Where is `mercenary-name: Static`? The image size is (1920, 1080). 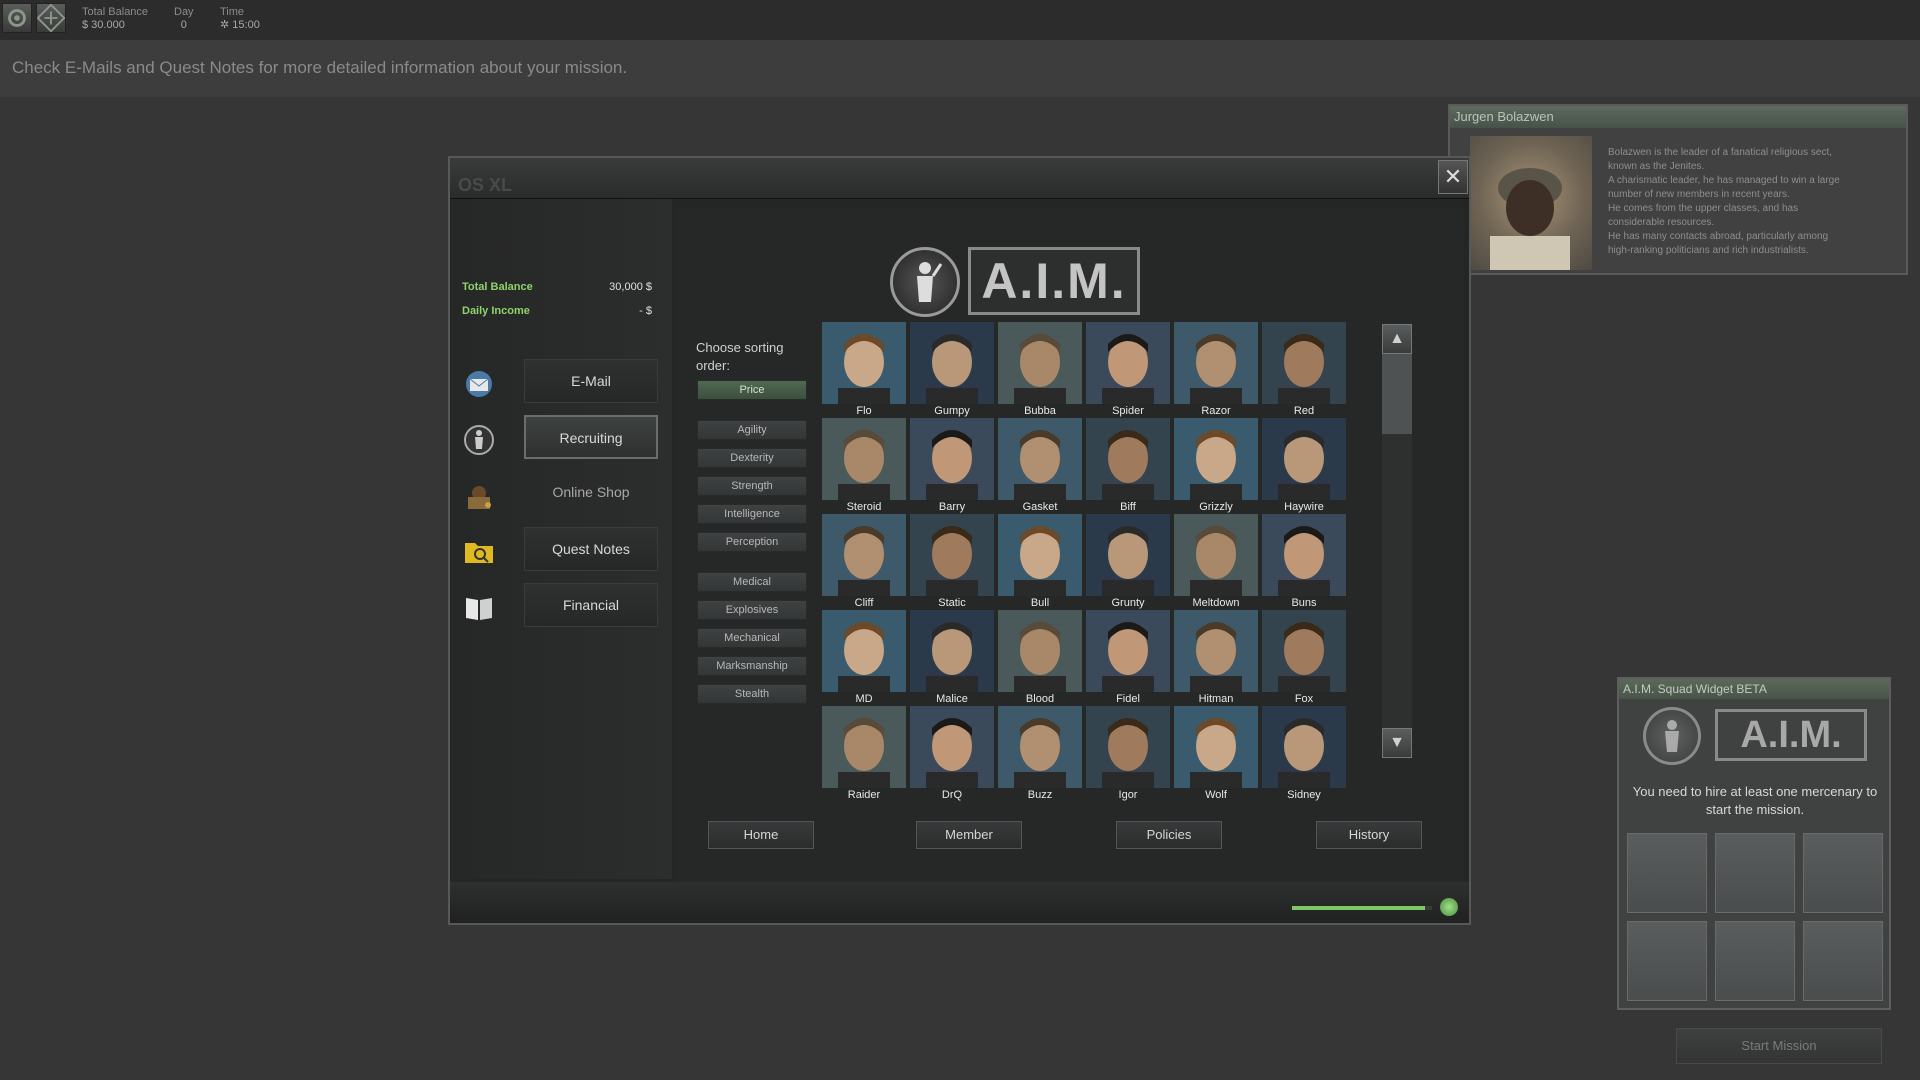
mercenary-name: Static is located at coordinates (952, 603).